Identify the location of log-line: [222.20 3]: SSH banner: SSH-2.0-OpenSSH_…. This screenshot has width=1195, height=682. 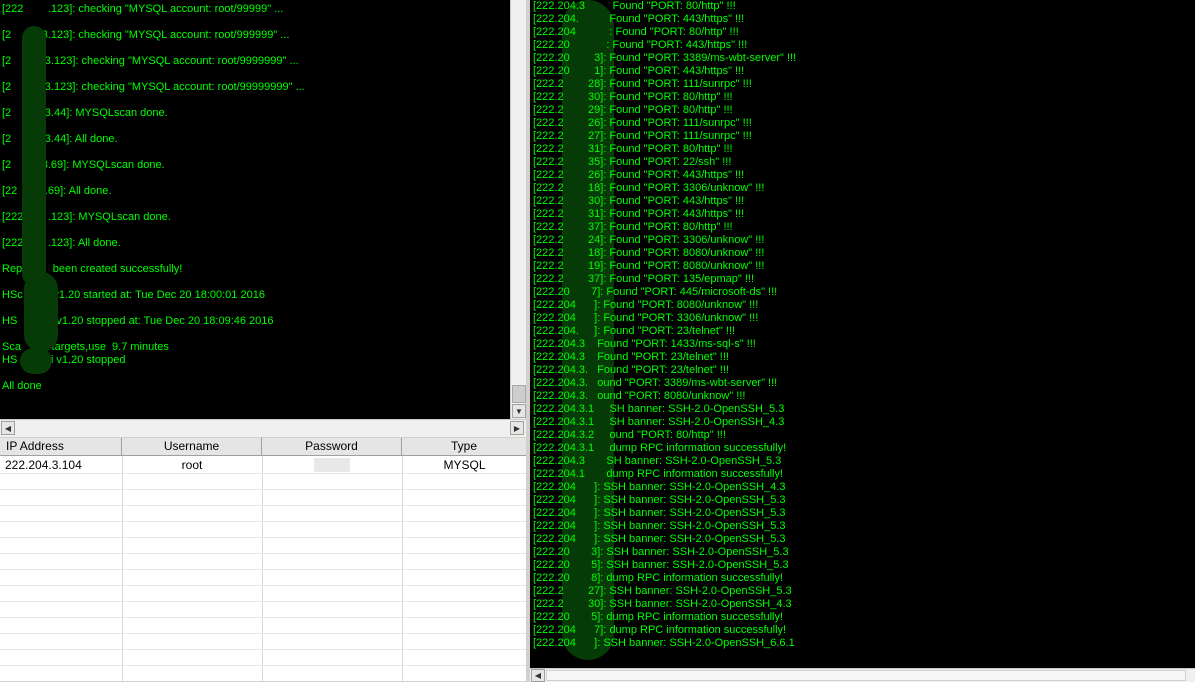
(661, 552).